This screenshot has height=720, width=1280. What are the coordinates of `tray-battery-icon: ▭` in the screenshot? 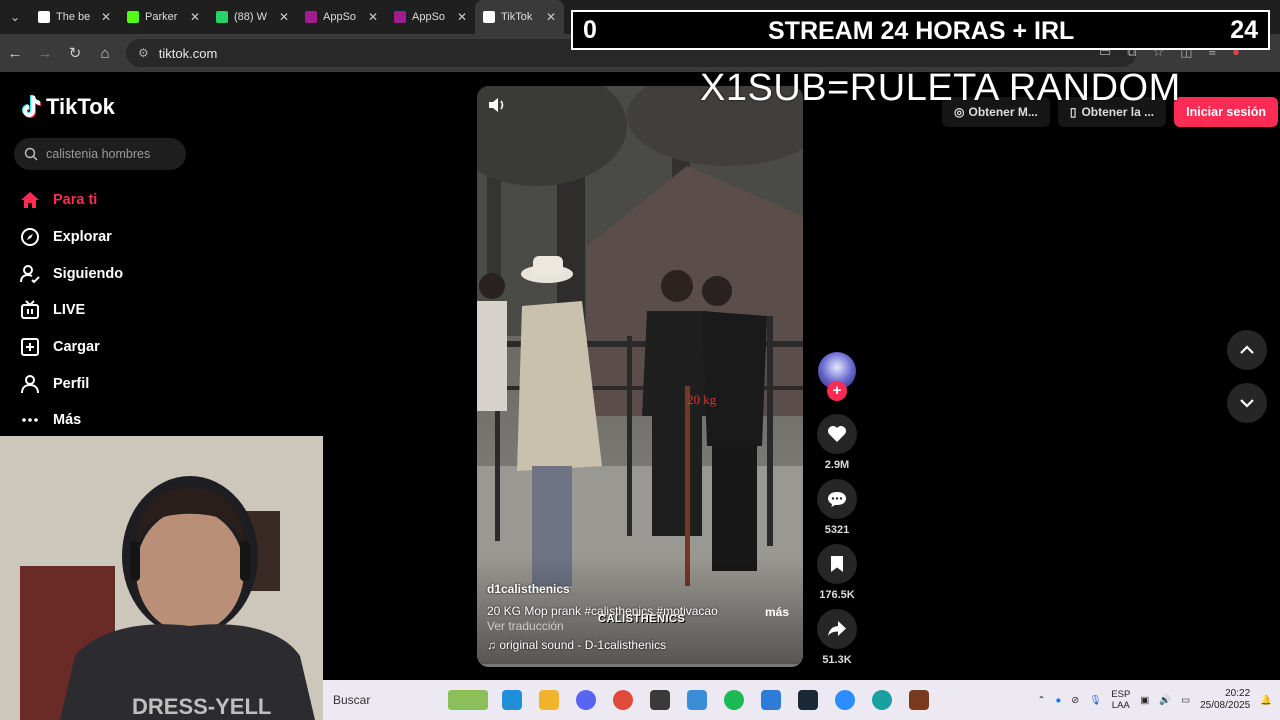 It's located at (1185, 700).